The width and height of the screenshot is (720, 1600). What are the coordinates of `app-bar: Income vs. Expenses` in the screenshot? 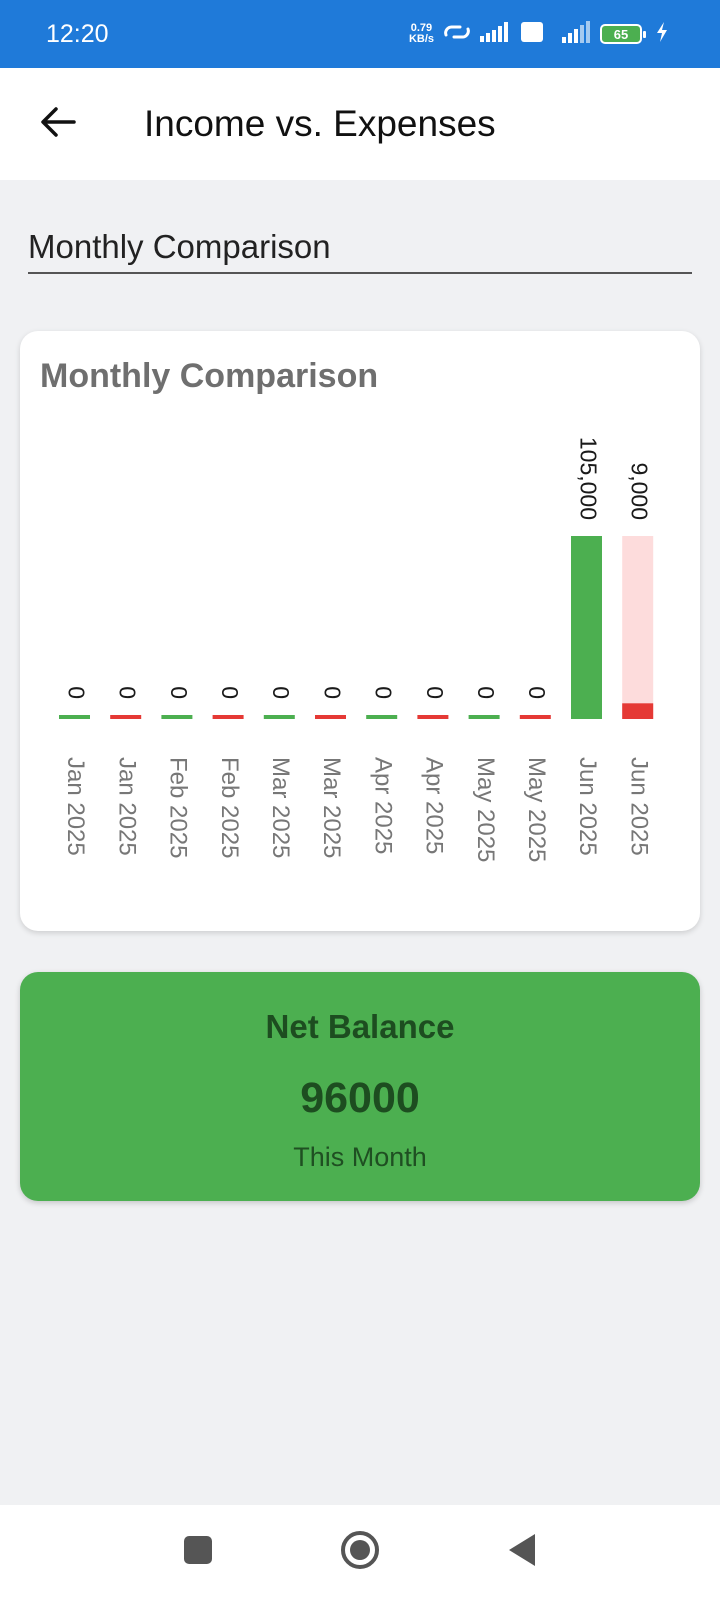 It's located at (360, 124).